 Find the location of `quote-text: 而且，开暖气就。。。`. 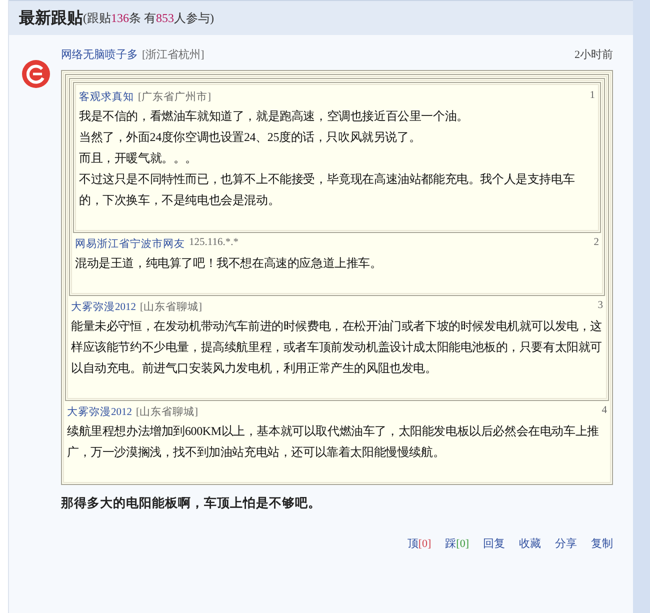

quote-text: 而且，开暖气就。。。 is located at coordinates (138, 158).